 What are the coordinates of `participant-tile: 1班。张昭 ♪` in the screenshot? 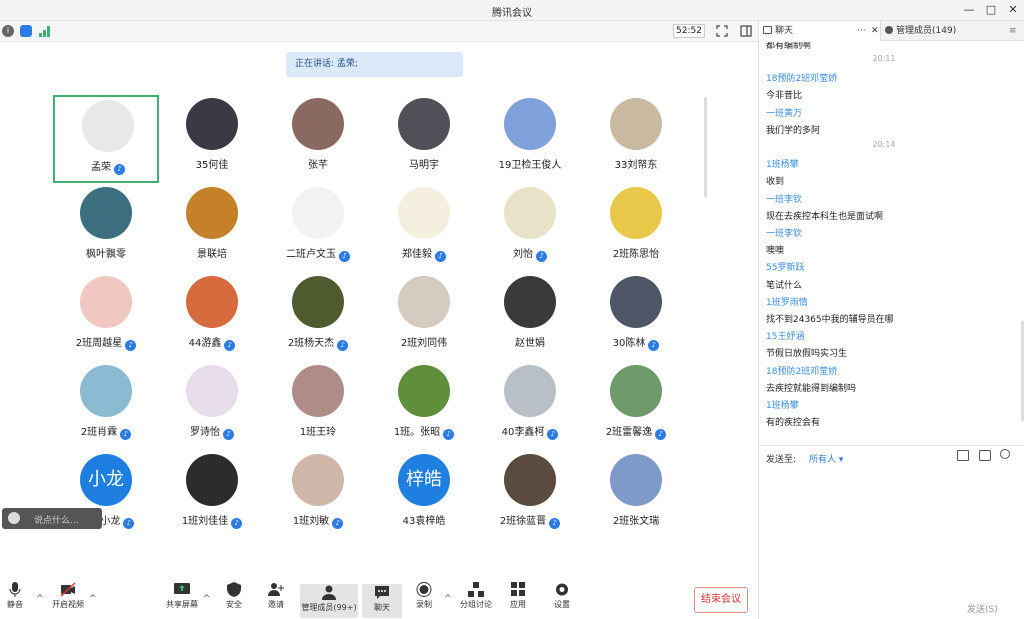 It's located at (424, 406).